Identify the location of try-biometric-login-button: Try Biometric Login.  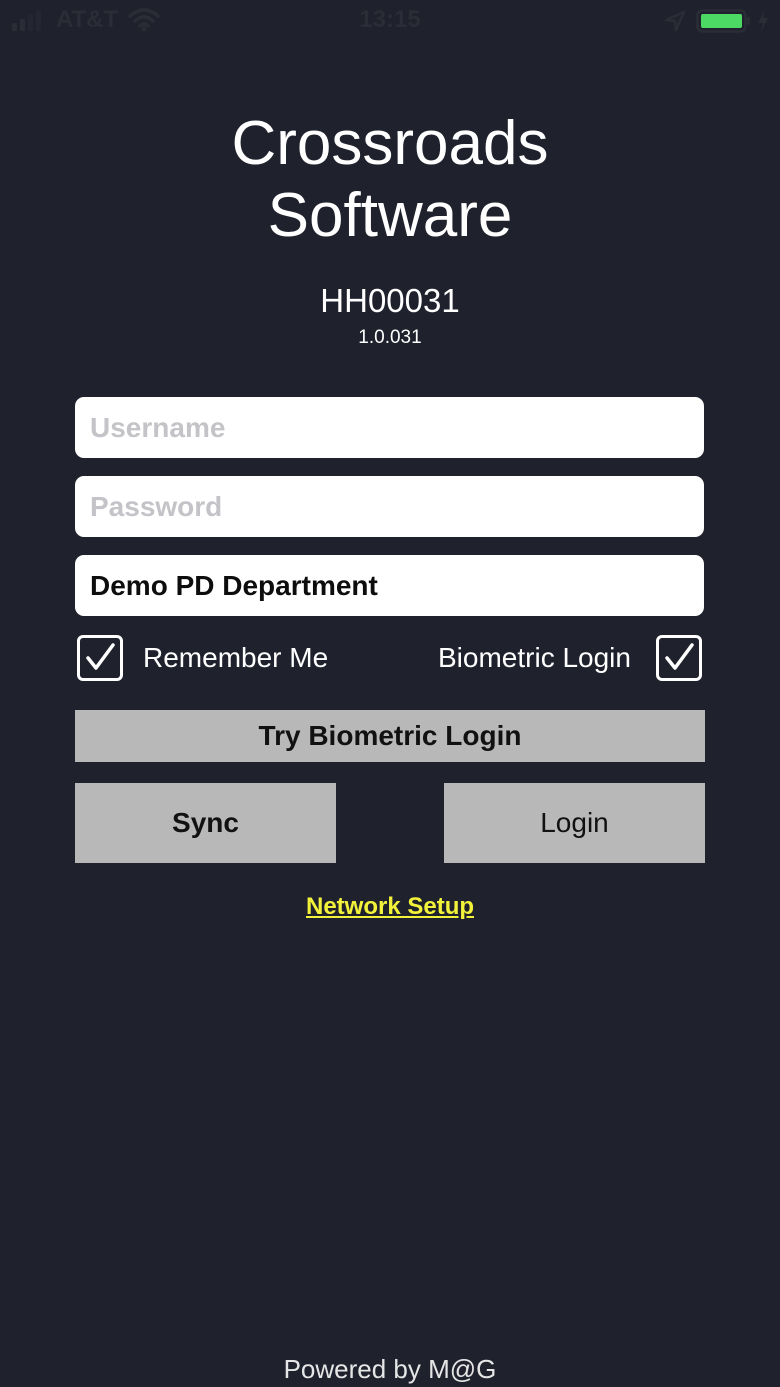
(390, 736).